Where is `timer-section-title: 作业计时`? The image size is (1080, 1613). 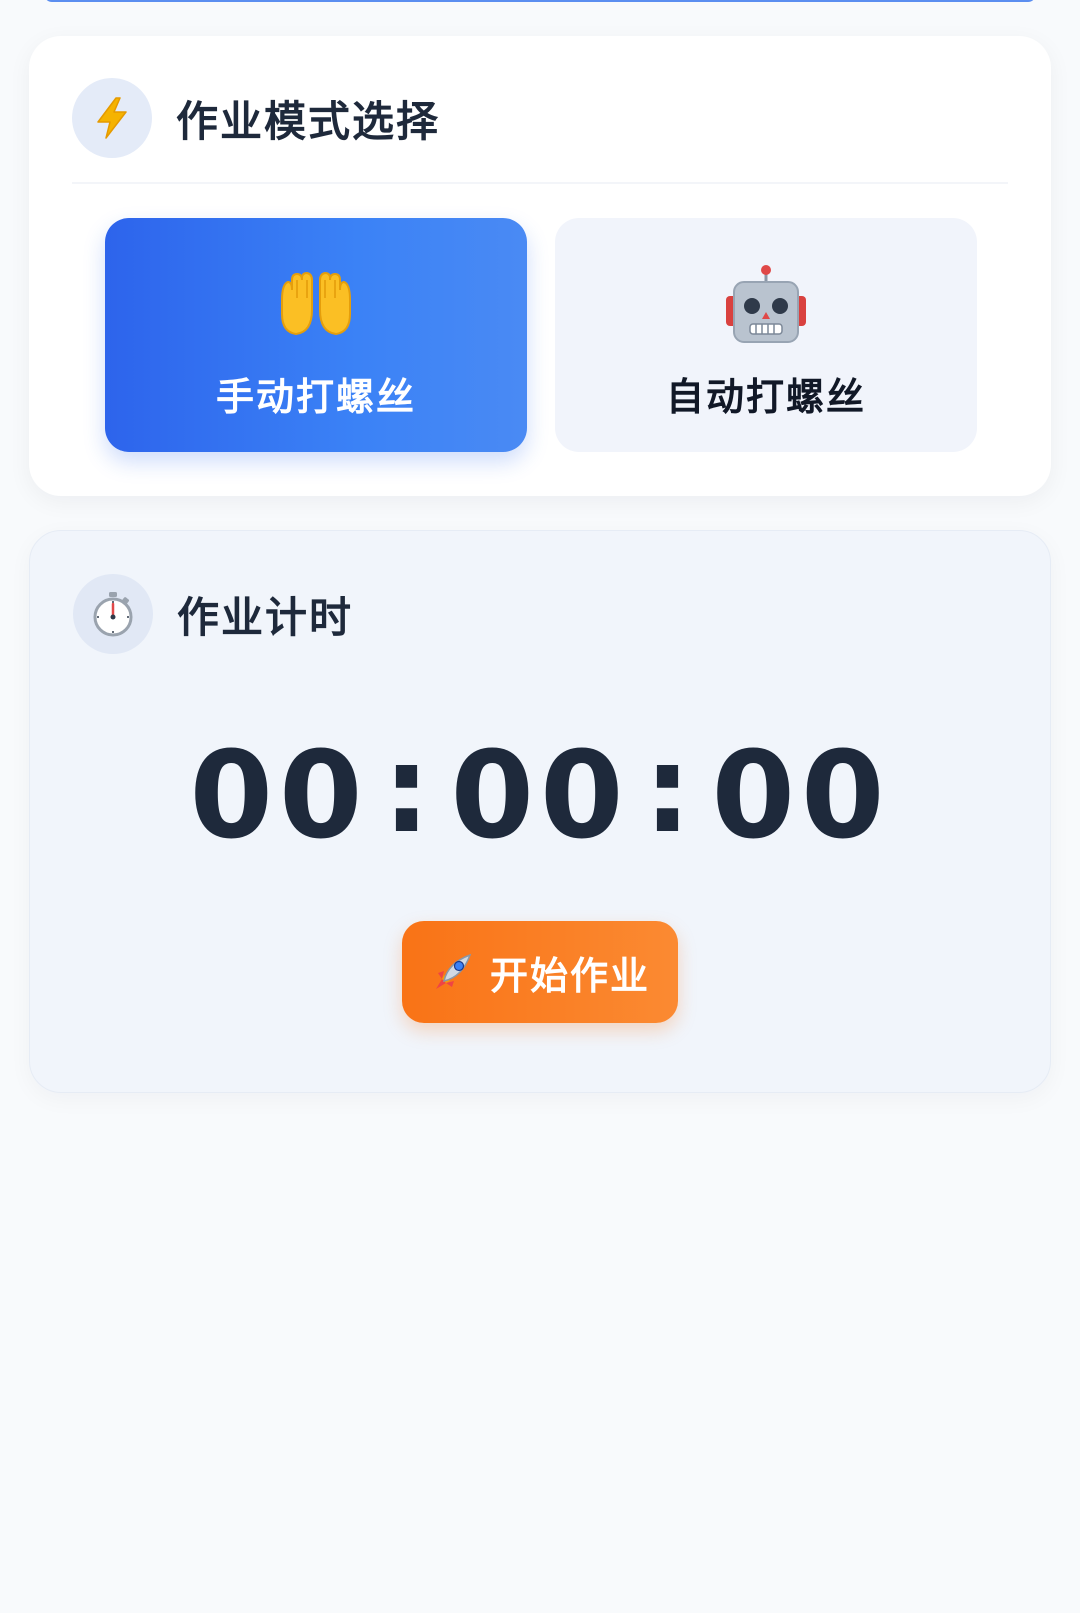 timer-section-title: 作业计时 is located at coordinates (265, 617).